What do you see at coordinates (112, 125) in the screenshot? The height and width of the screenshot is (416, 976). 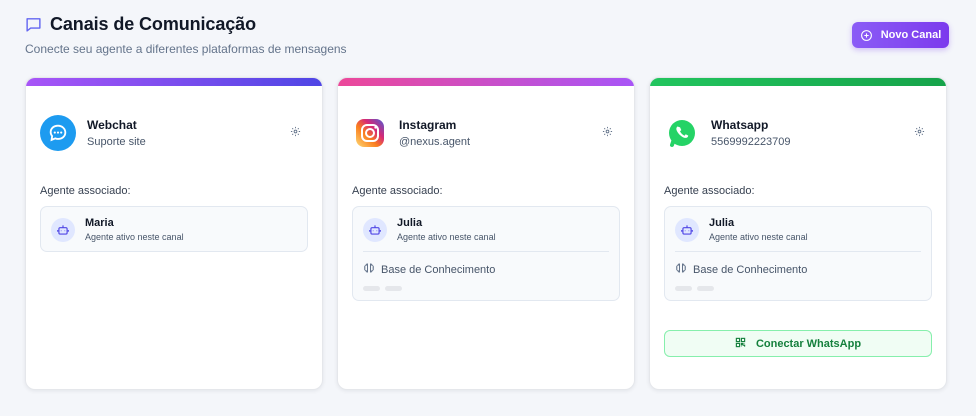 I see `channel-name: Webchat` at bounding box center [112, 125].